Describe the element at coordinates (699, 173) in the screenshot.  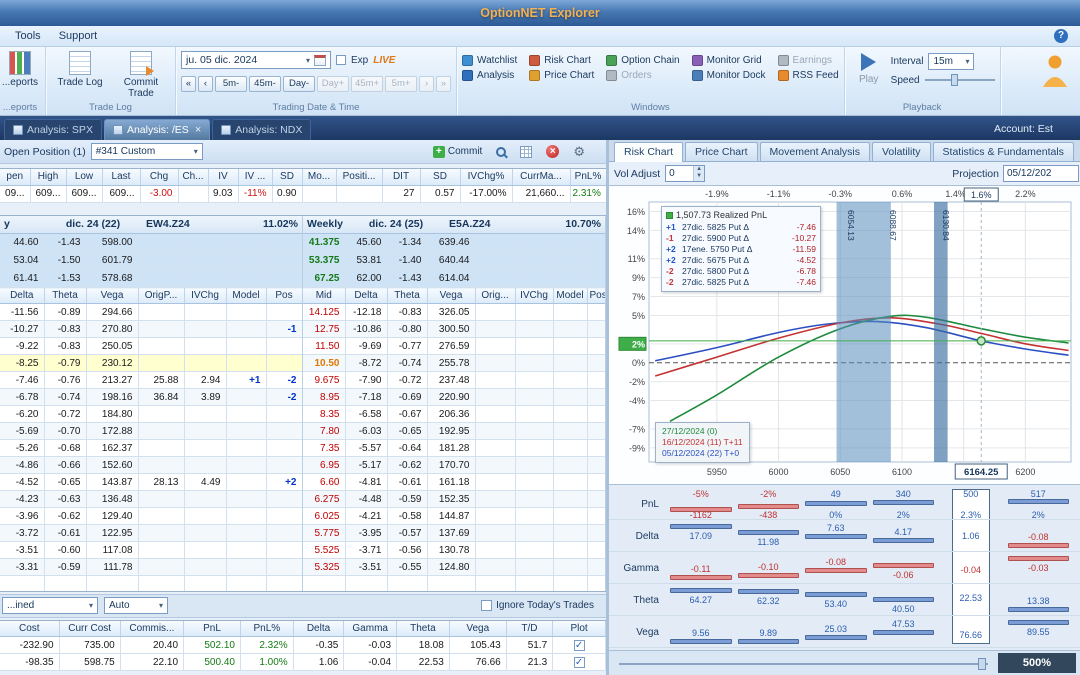
I see `spinner-arrows: ▲ ▼` at that location.